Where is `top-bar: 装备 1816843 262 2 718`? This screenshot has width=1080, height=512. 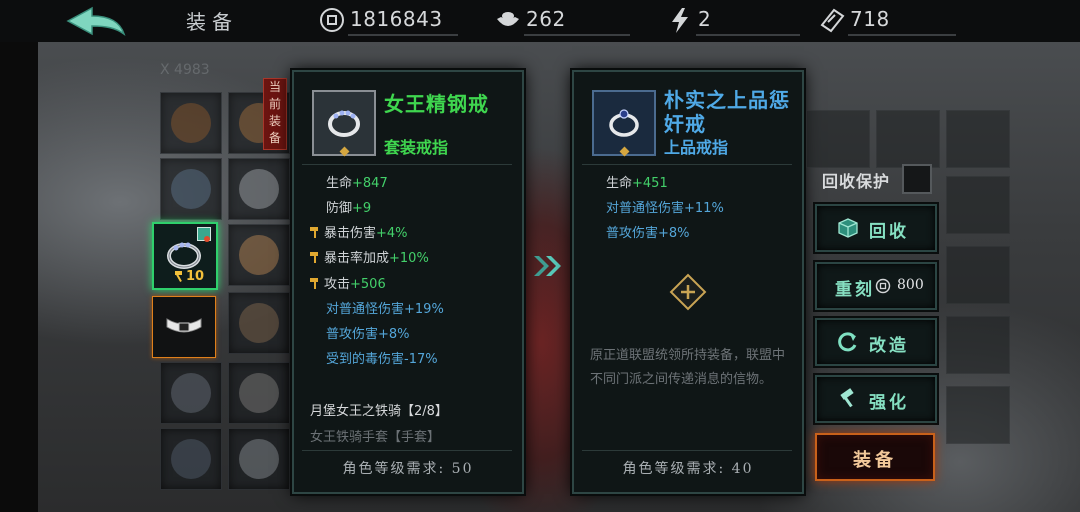 top-bar: 装备 1816843 262 2 718 is located at coordinates (540, 21).